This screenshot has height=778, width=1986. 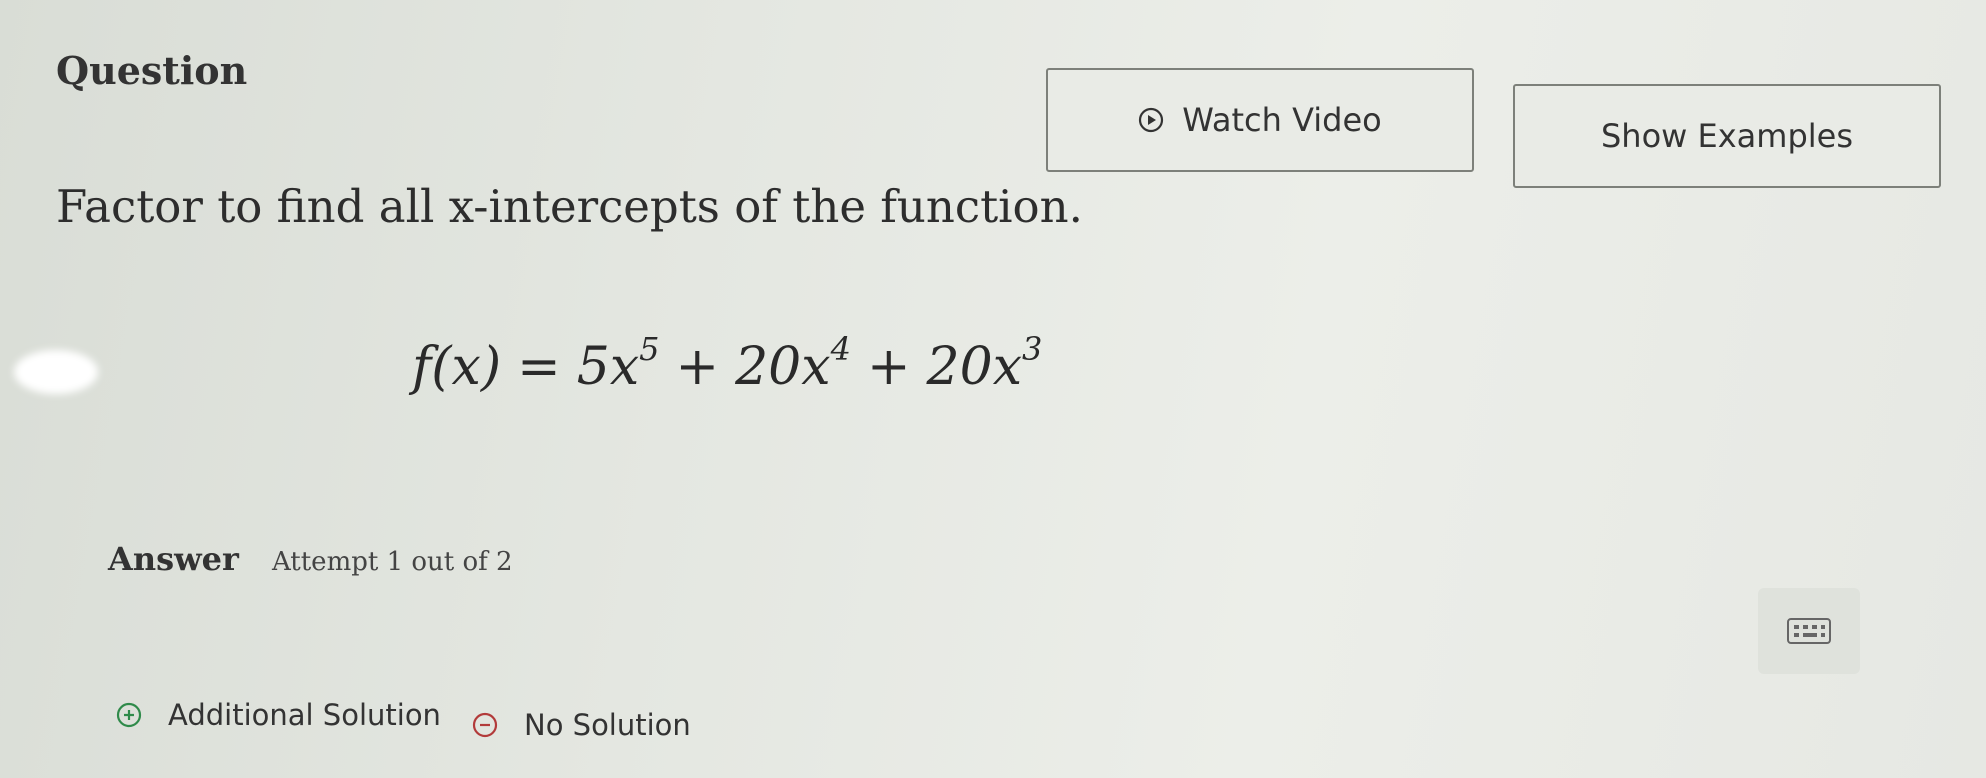 What do you see at coordinates (485, 725) in the screenshot?
I see `minus-circle-icon` at bounding box center [485, 725].